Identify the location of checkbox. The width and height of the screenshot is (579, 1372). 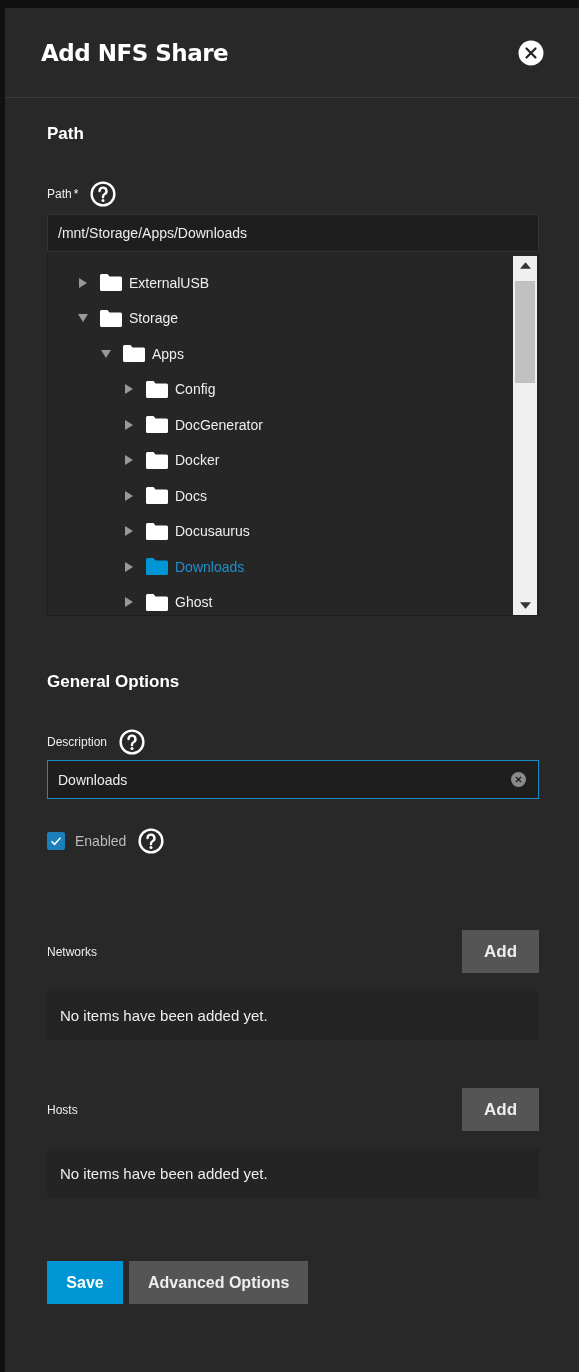
(56, 841).